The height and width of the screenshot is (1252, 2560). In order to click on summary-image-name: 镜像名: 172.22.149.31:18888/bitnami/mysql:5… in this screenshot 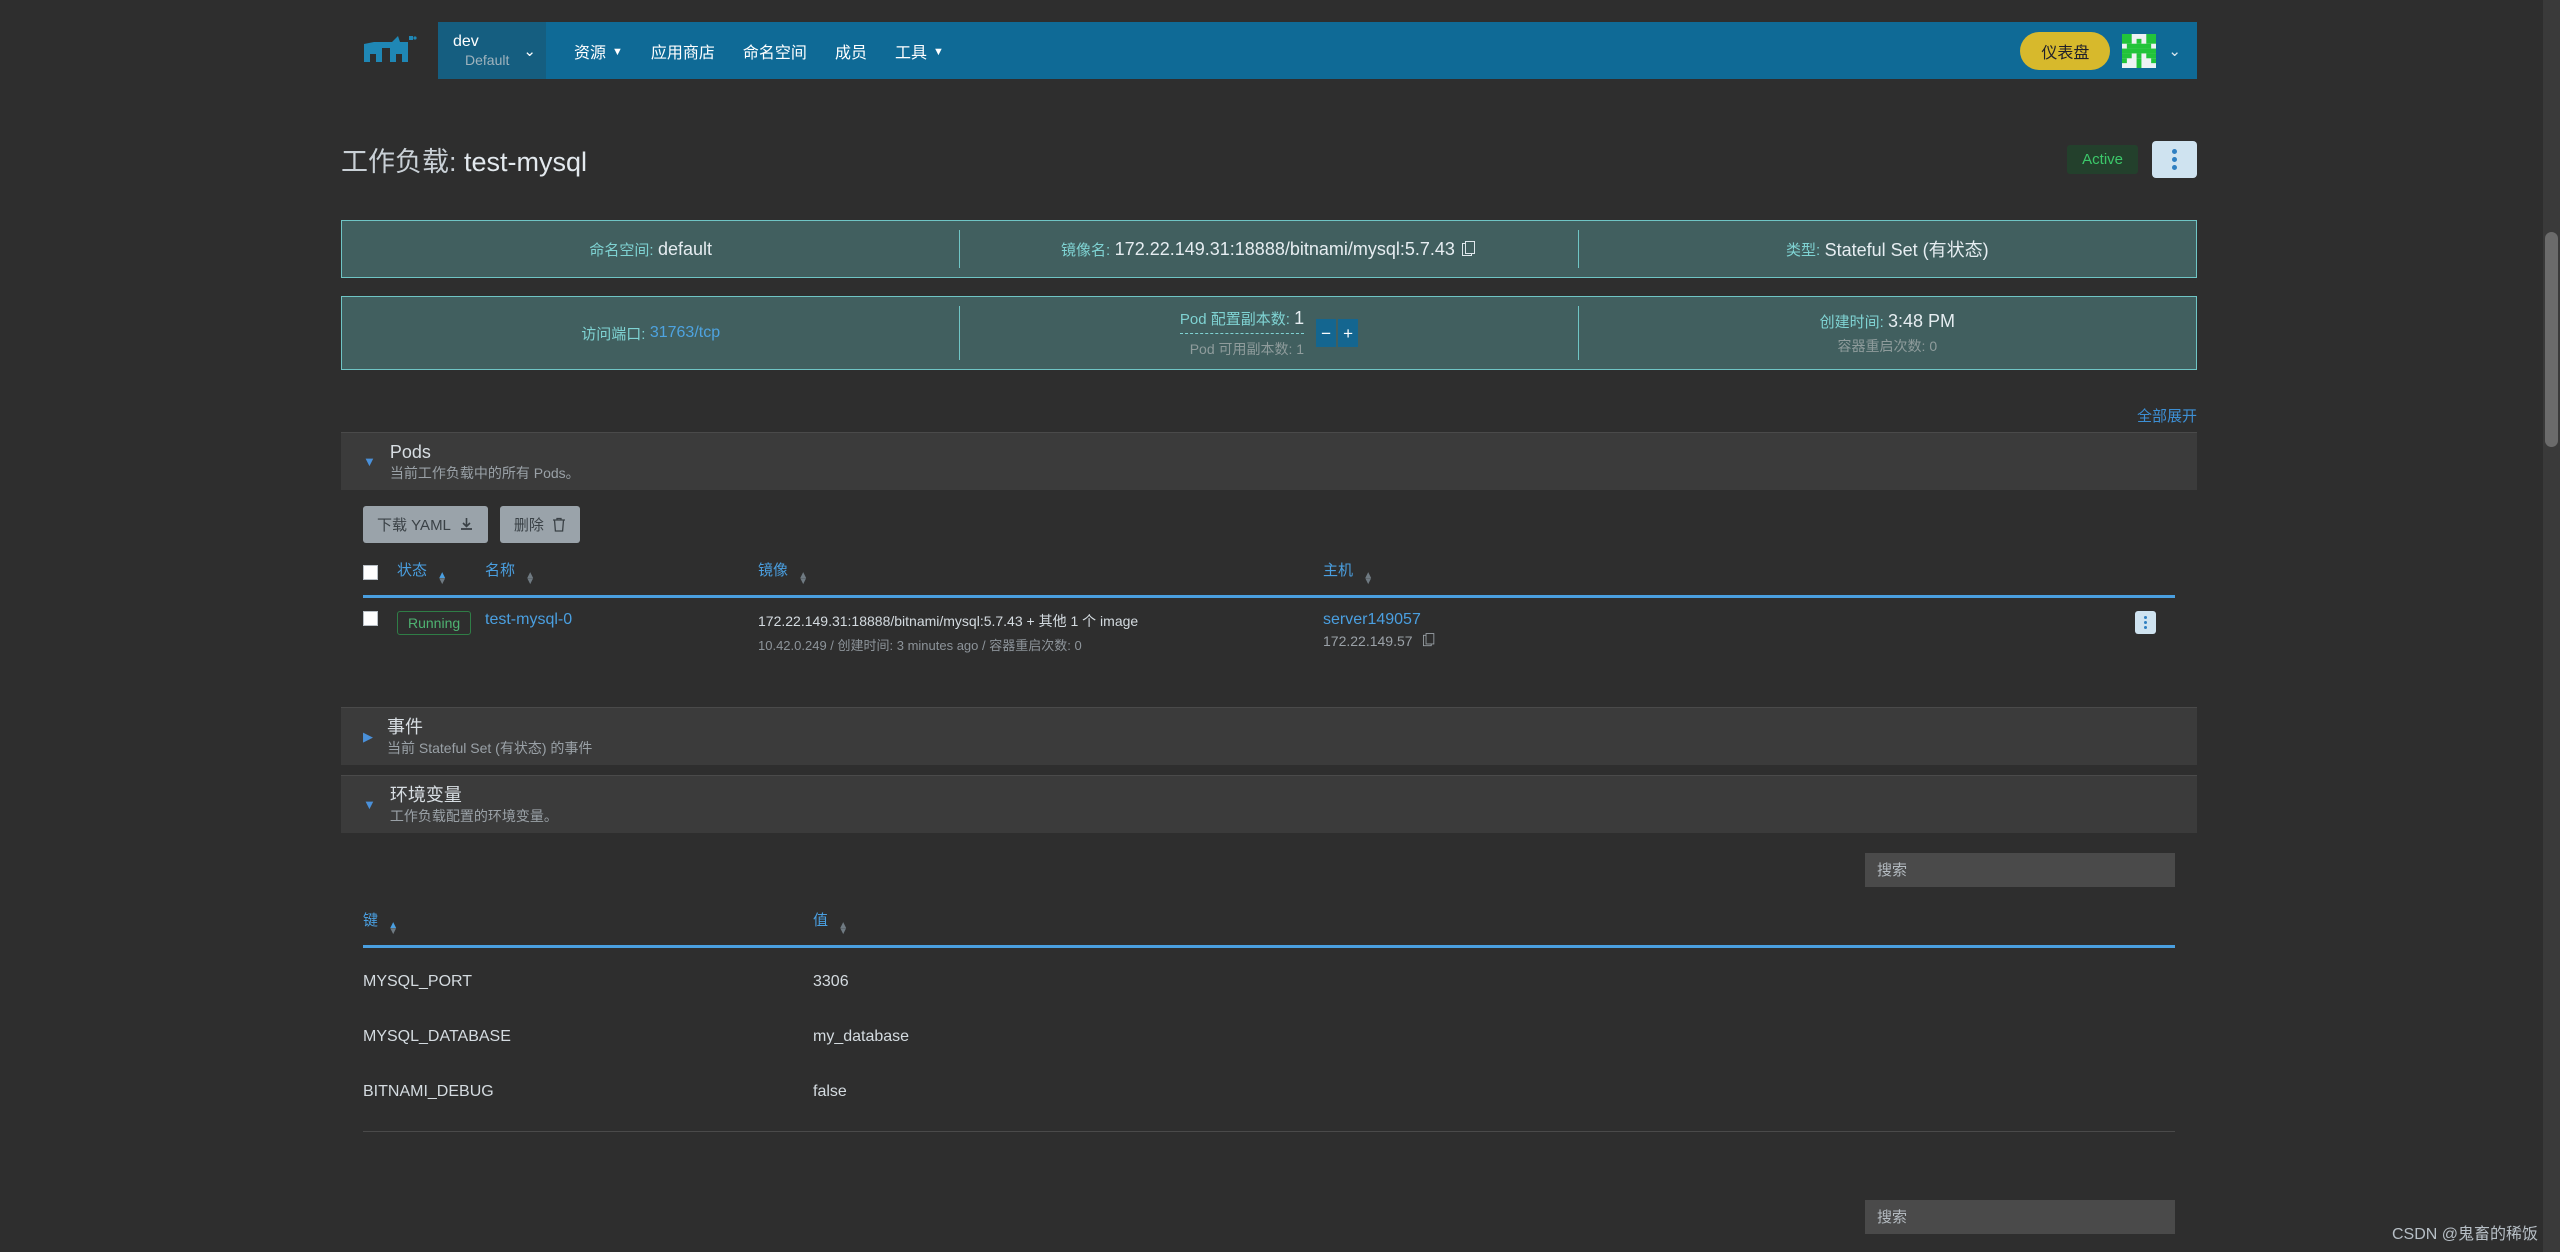, I will do `click(1268, 249)`.